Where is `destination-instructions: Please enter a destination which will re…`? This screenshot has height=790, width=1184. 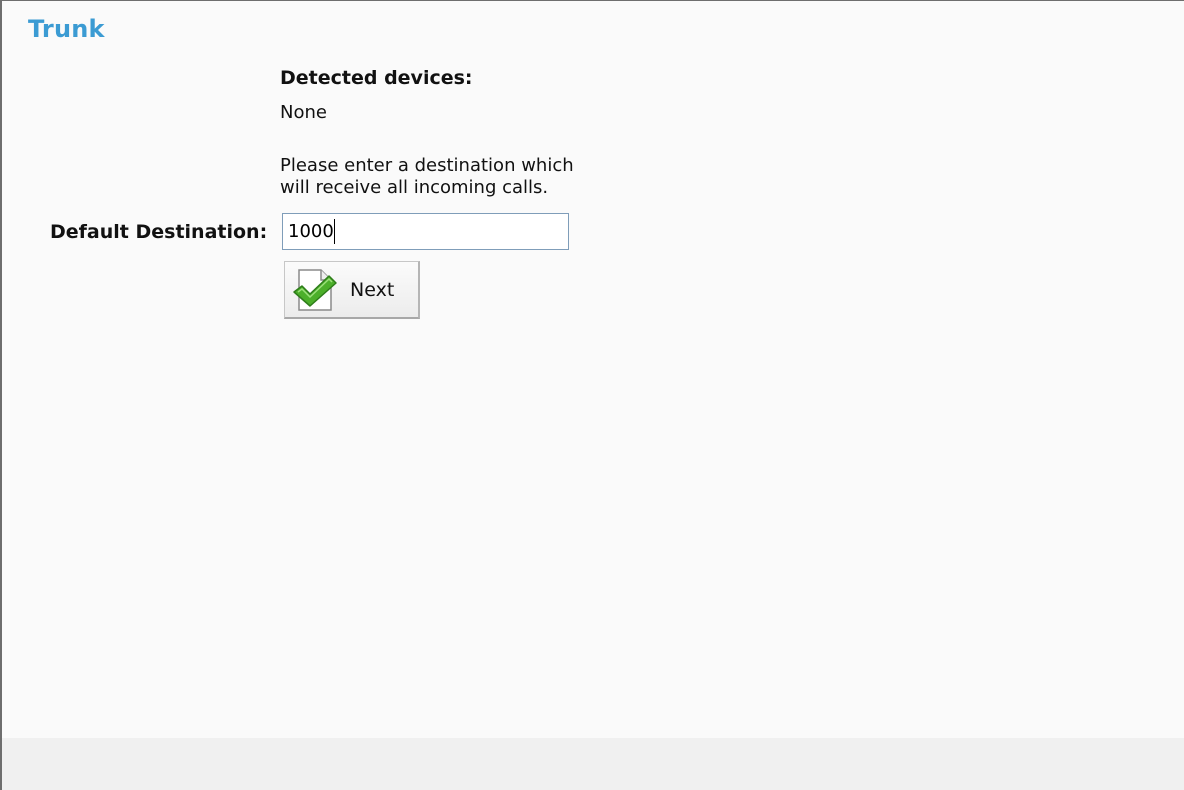 destination-instructions: Please enter a destination which will re… is located at coordinates (427, 176).